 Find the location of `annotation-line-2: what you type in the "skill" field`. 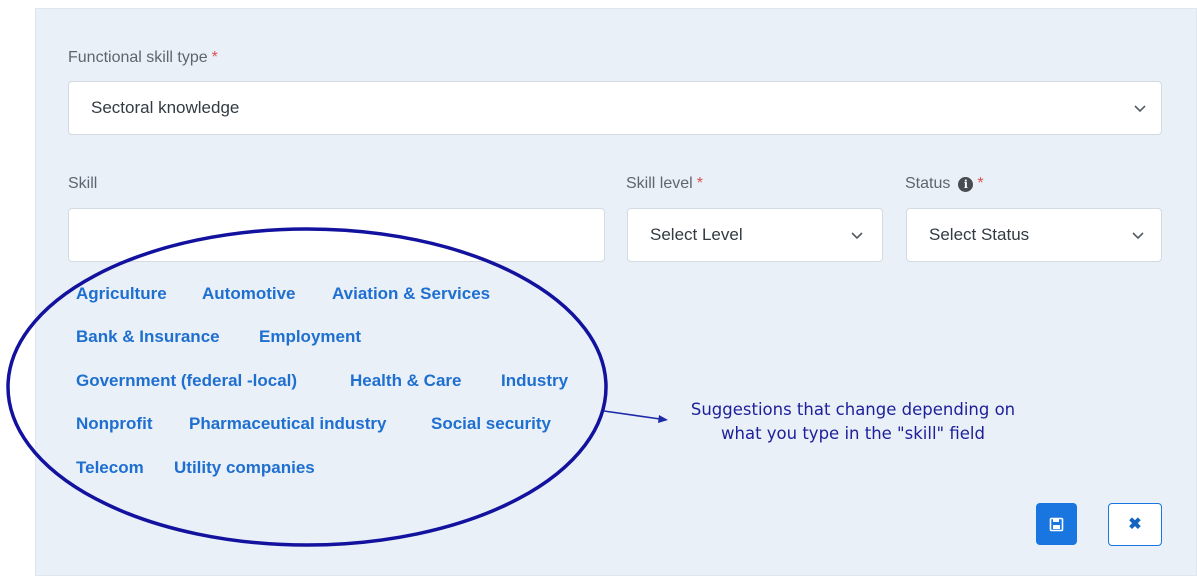

annotation-line-2: what you type in the "skill" field is located at coordinates (853, 433).